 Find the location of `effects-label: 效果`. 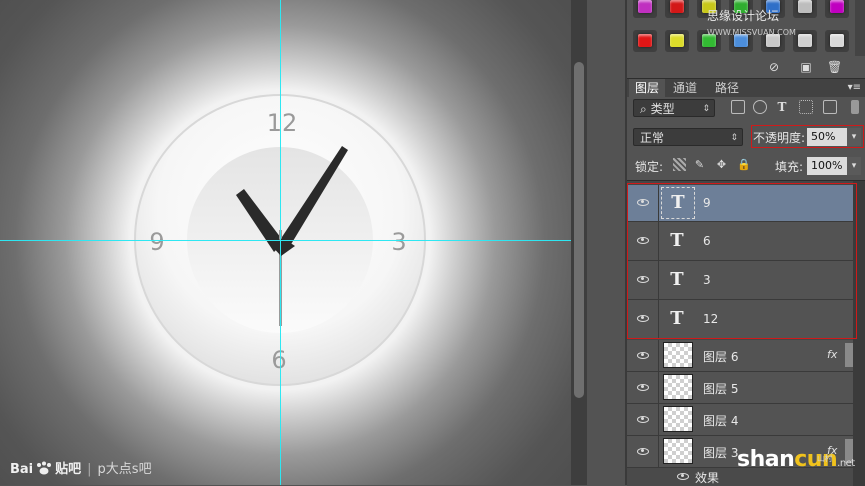

effects-label: 效果 is located at coordinates (707, 478).